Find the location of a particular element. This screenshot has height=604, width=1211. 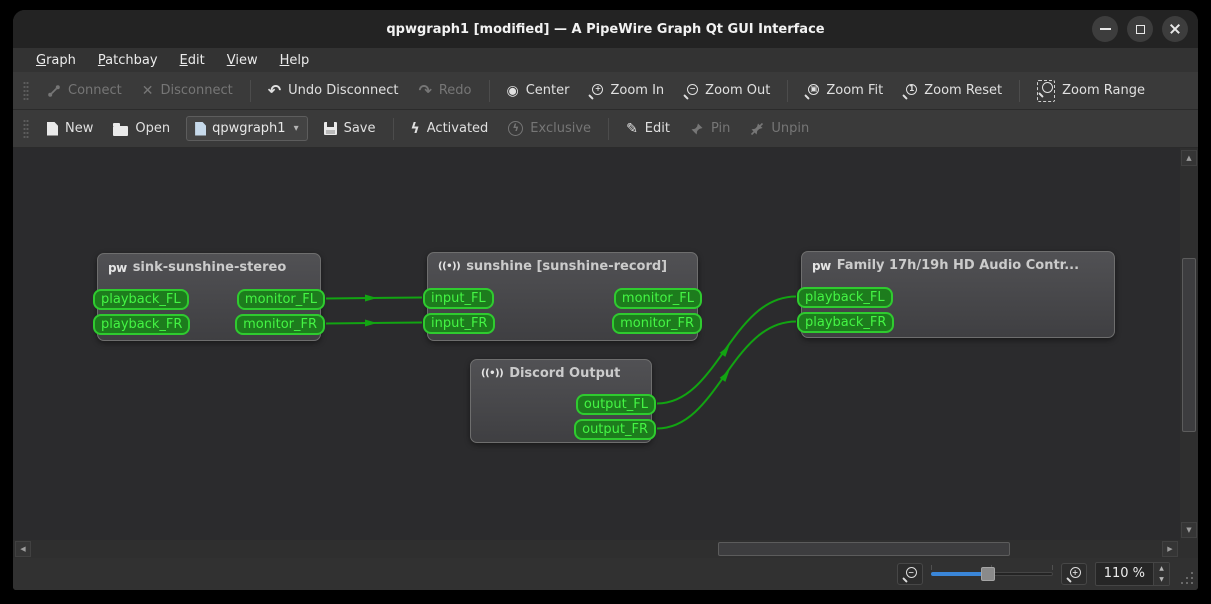

node-discord-output: ((•)) Discord Output output_FL output_FR is located at coordinates (563, 401).